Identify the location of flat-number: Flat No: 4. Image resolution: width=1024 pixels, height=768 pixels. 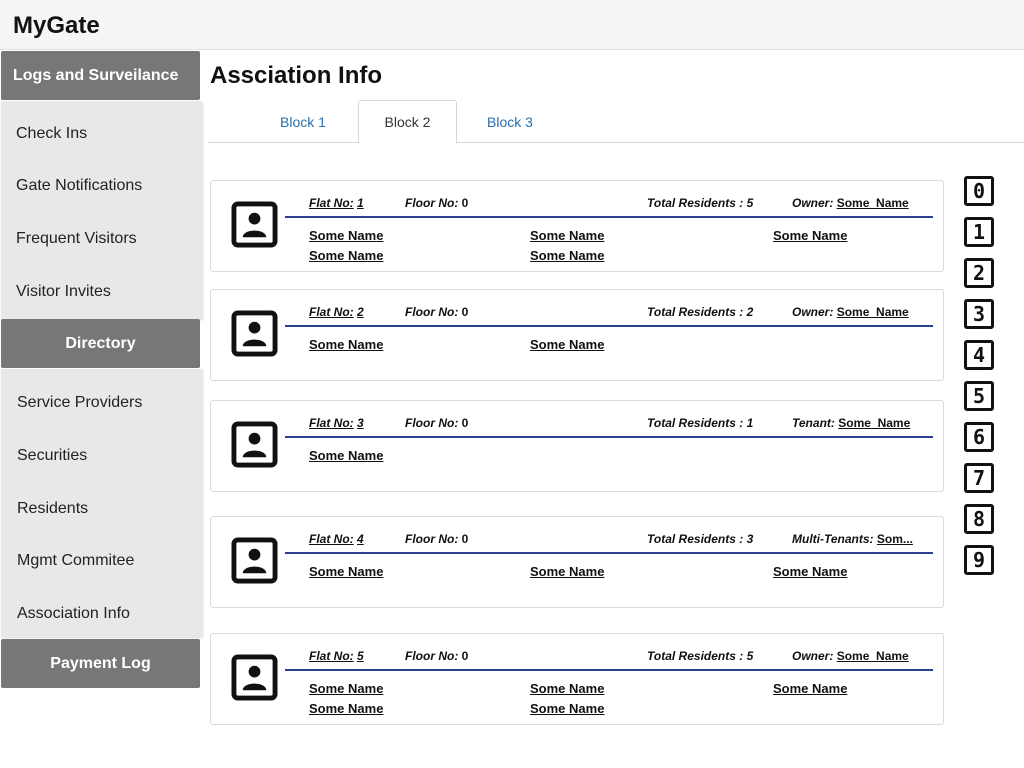
(336, 539).